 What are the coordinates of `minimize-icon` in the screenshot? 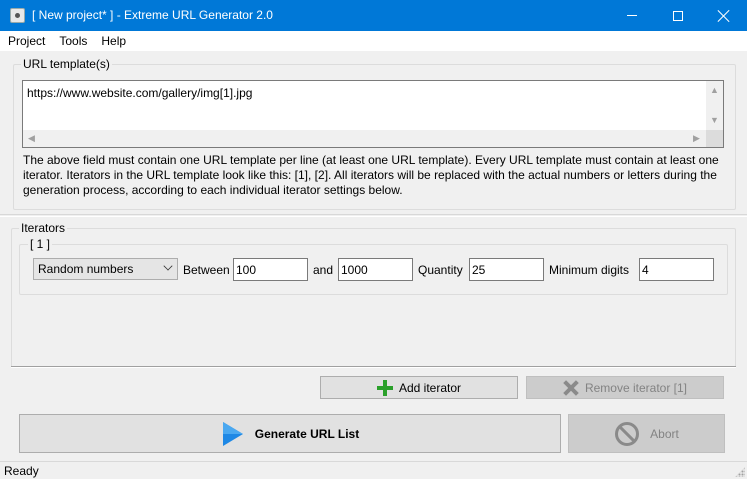 It's located at (632, 15).